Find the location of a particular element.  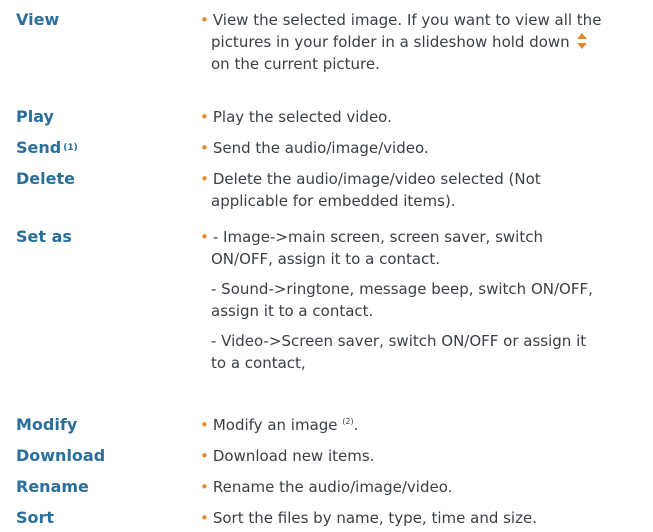

desc-play: • Play the selected video. is located at coordinates (296, 117).